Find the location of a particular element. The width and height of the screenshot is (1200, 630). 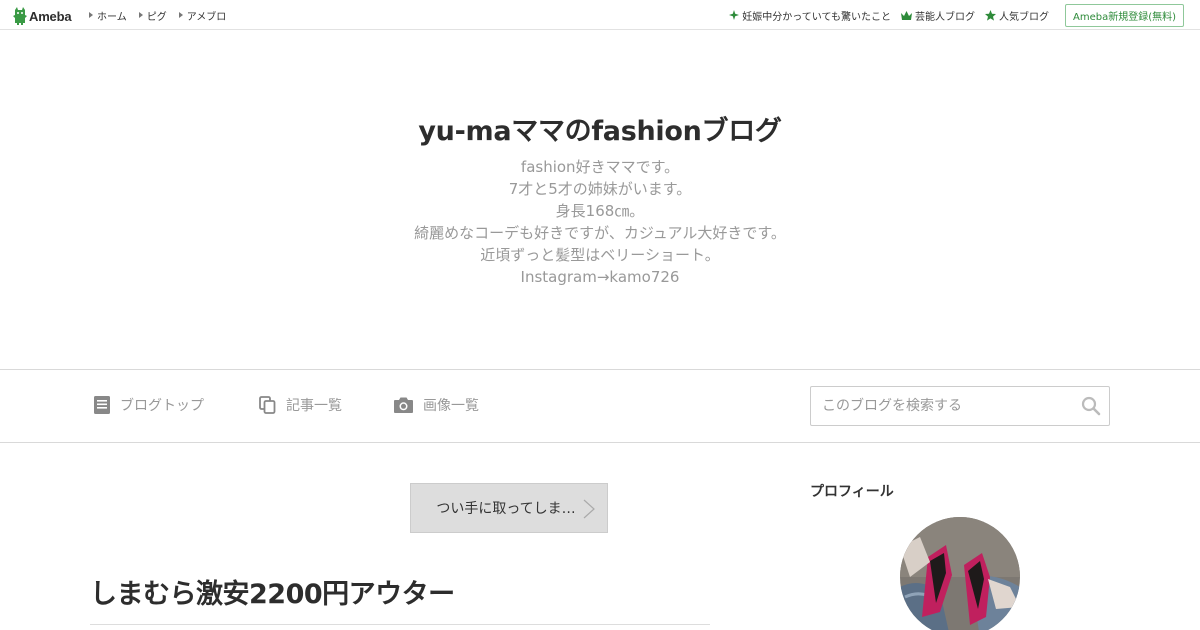

top-nav-ameblo: アメブロ is located at coordinates (202, 15).